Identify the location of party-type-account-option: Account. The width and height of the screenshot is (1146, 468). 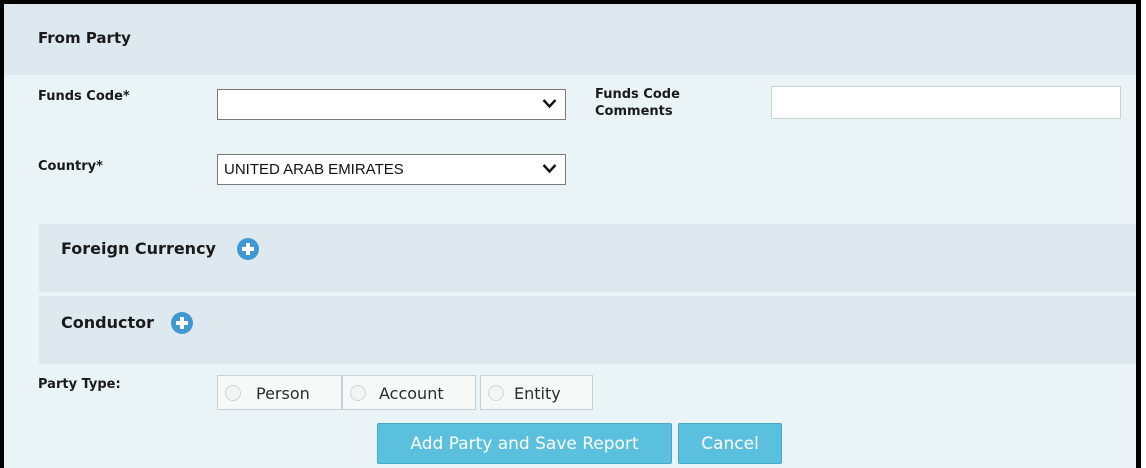
(409, 392).